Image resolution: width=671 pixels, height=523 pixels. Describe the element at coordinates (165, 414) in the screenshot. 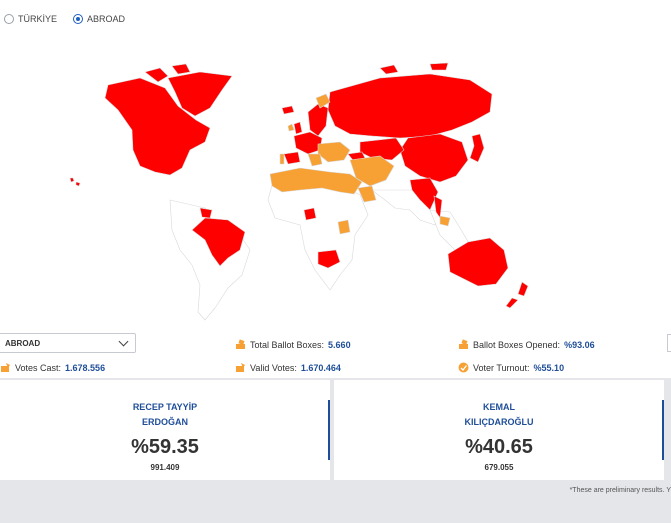

I see `candidate-name: RECEP TAYYİP ERDOĞAN` at that location.